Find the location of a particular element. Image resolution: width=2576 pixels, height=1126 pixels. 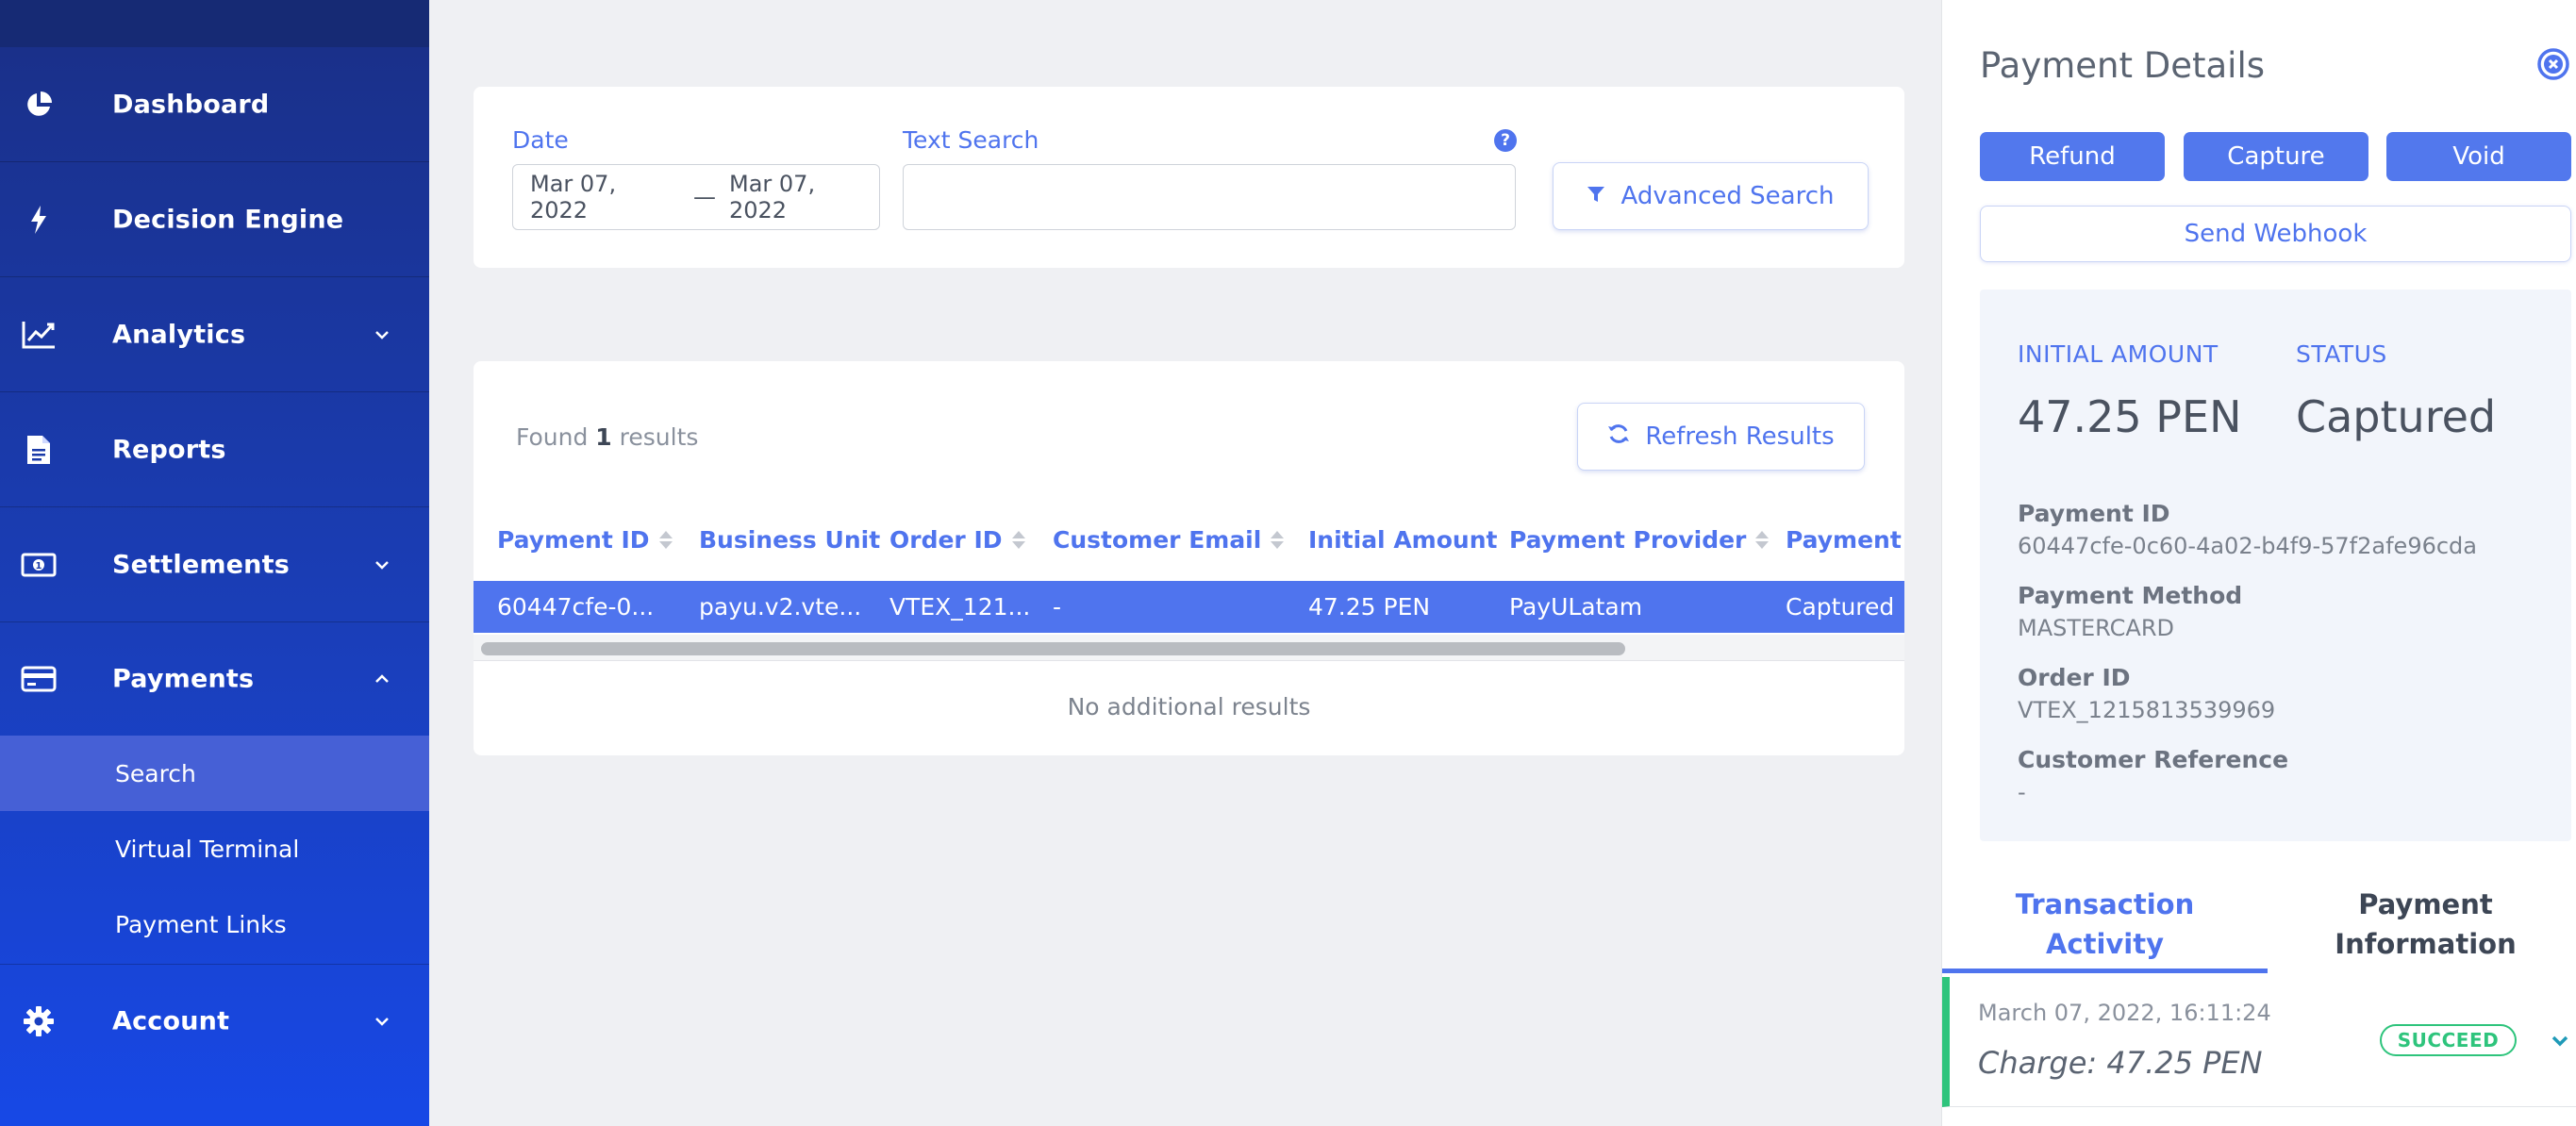

activity-charge: Charge: 47.25 PEN is located at coordinates (2120, 1063).